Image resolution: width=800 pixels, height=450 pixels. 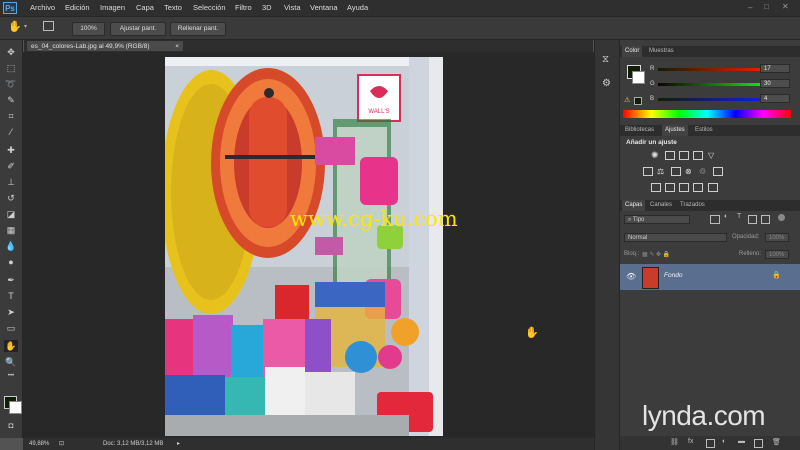 I want to click on tab-channels: Canales, so click(x=661, y=205).